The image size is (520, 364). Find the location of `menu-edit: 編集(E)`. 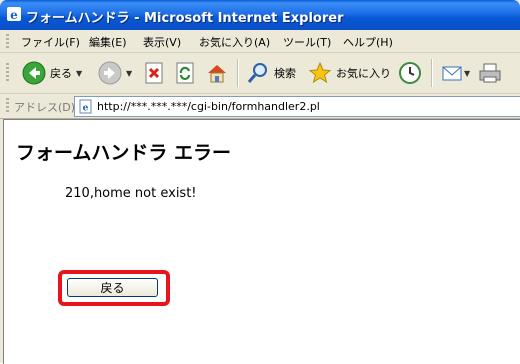

menu-edit: 編集(E) is located at coordinates (108, 42).